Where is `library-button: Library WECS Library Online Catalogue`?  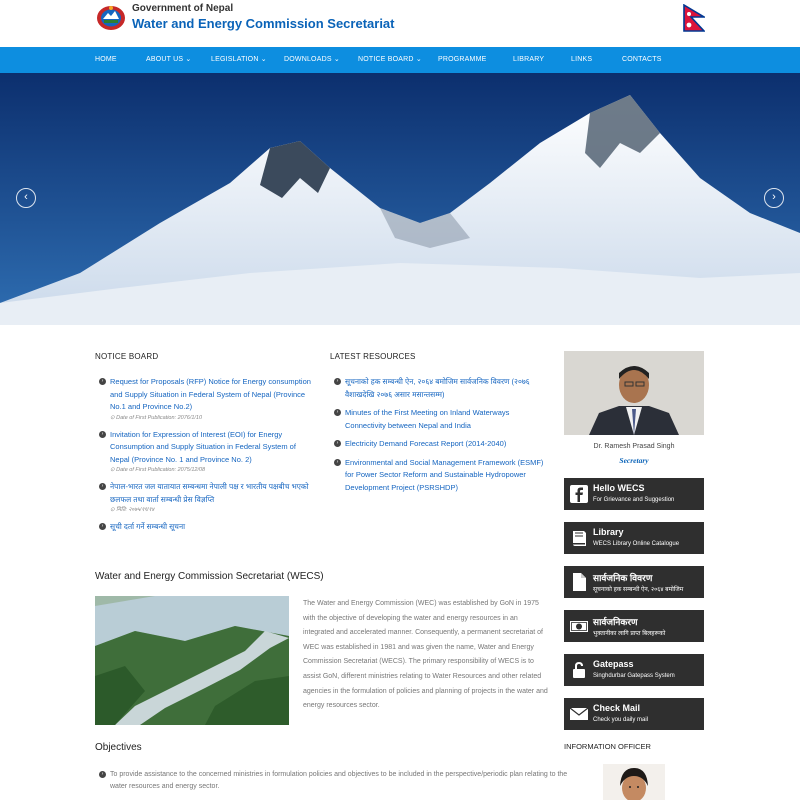
library-button: Library WECS Library Online Catalogue is located at coordinates (634, 538).